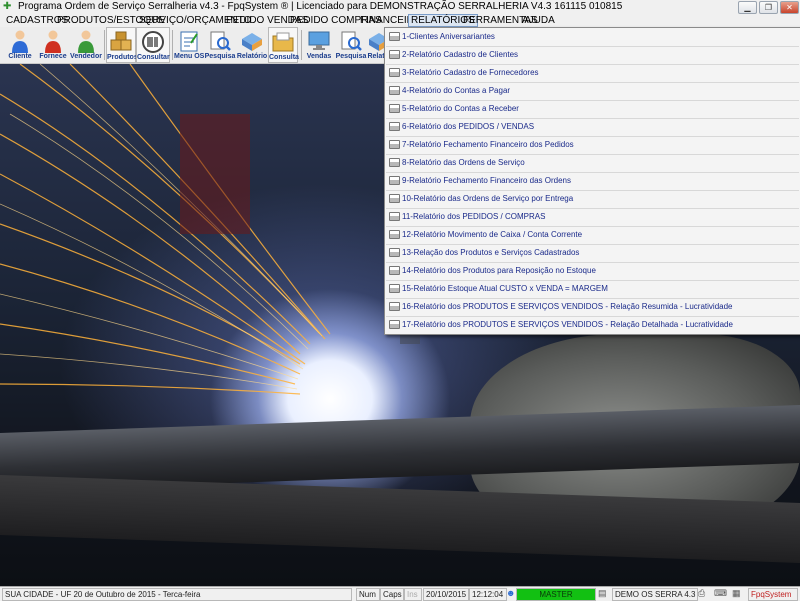 The width and height of the screenshot is (800, 601). Describe the element at coordinates (284, 57) in the screenshot. I see `consulta-label: Consulta` at that location.